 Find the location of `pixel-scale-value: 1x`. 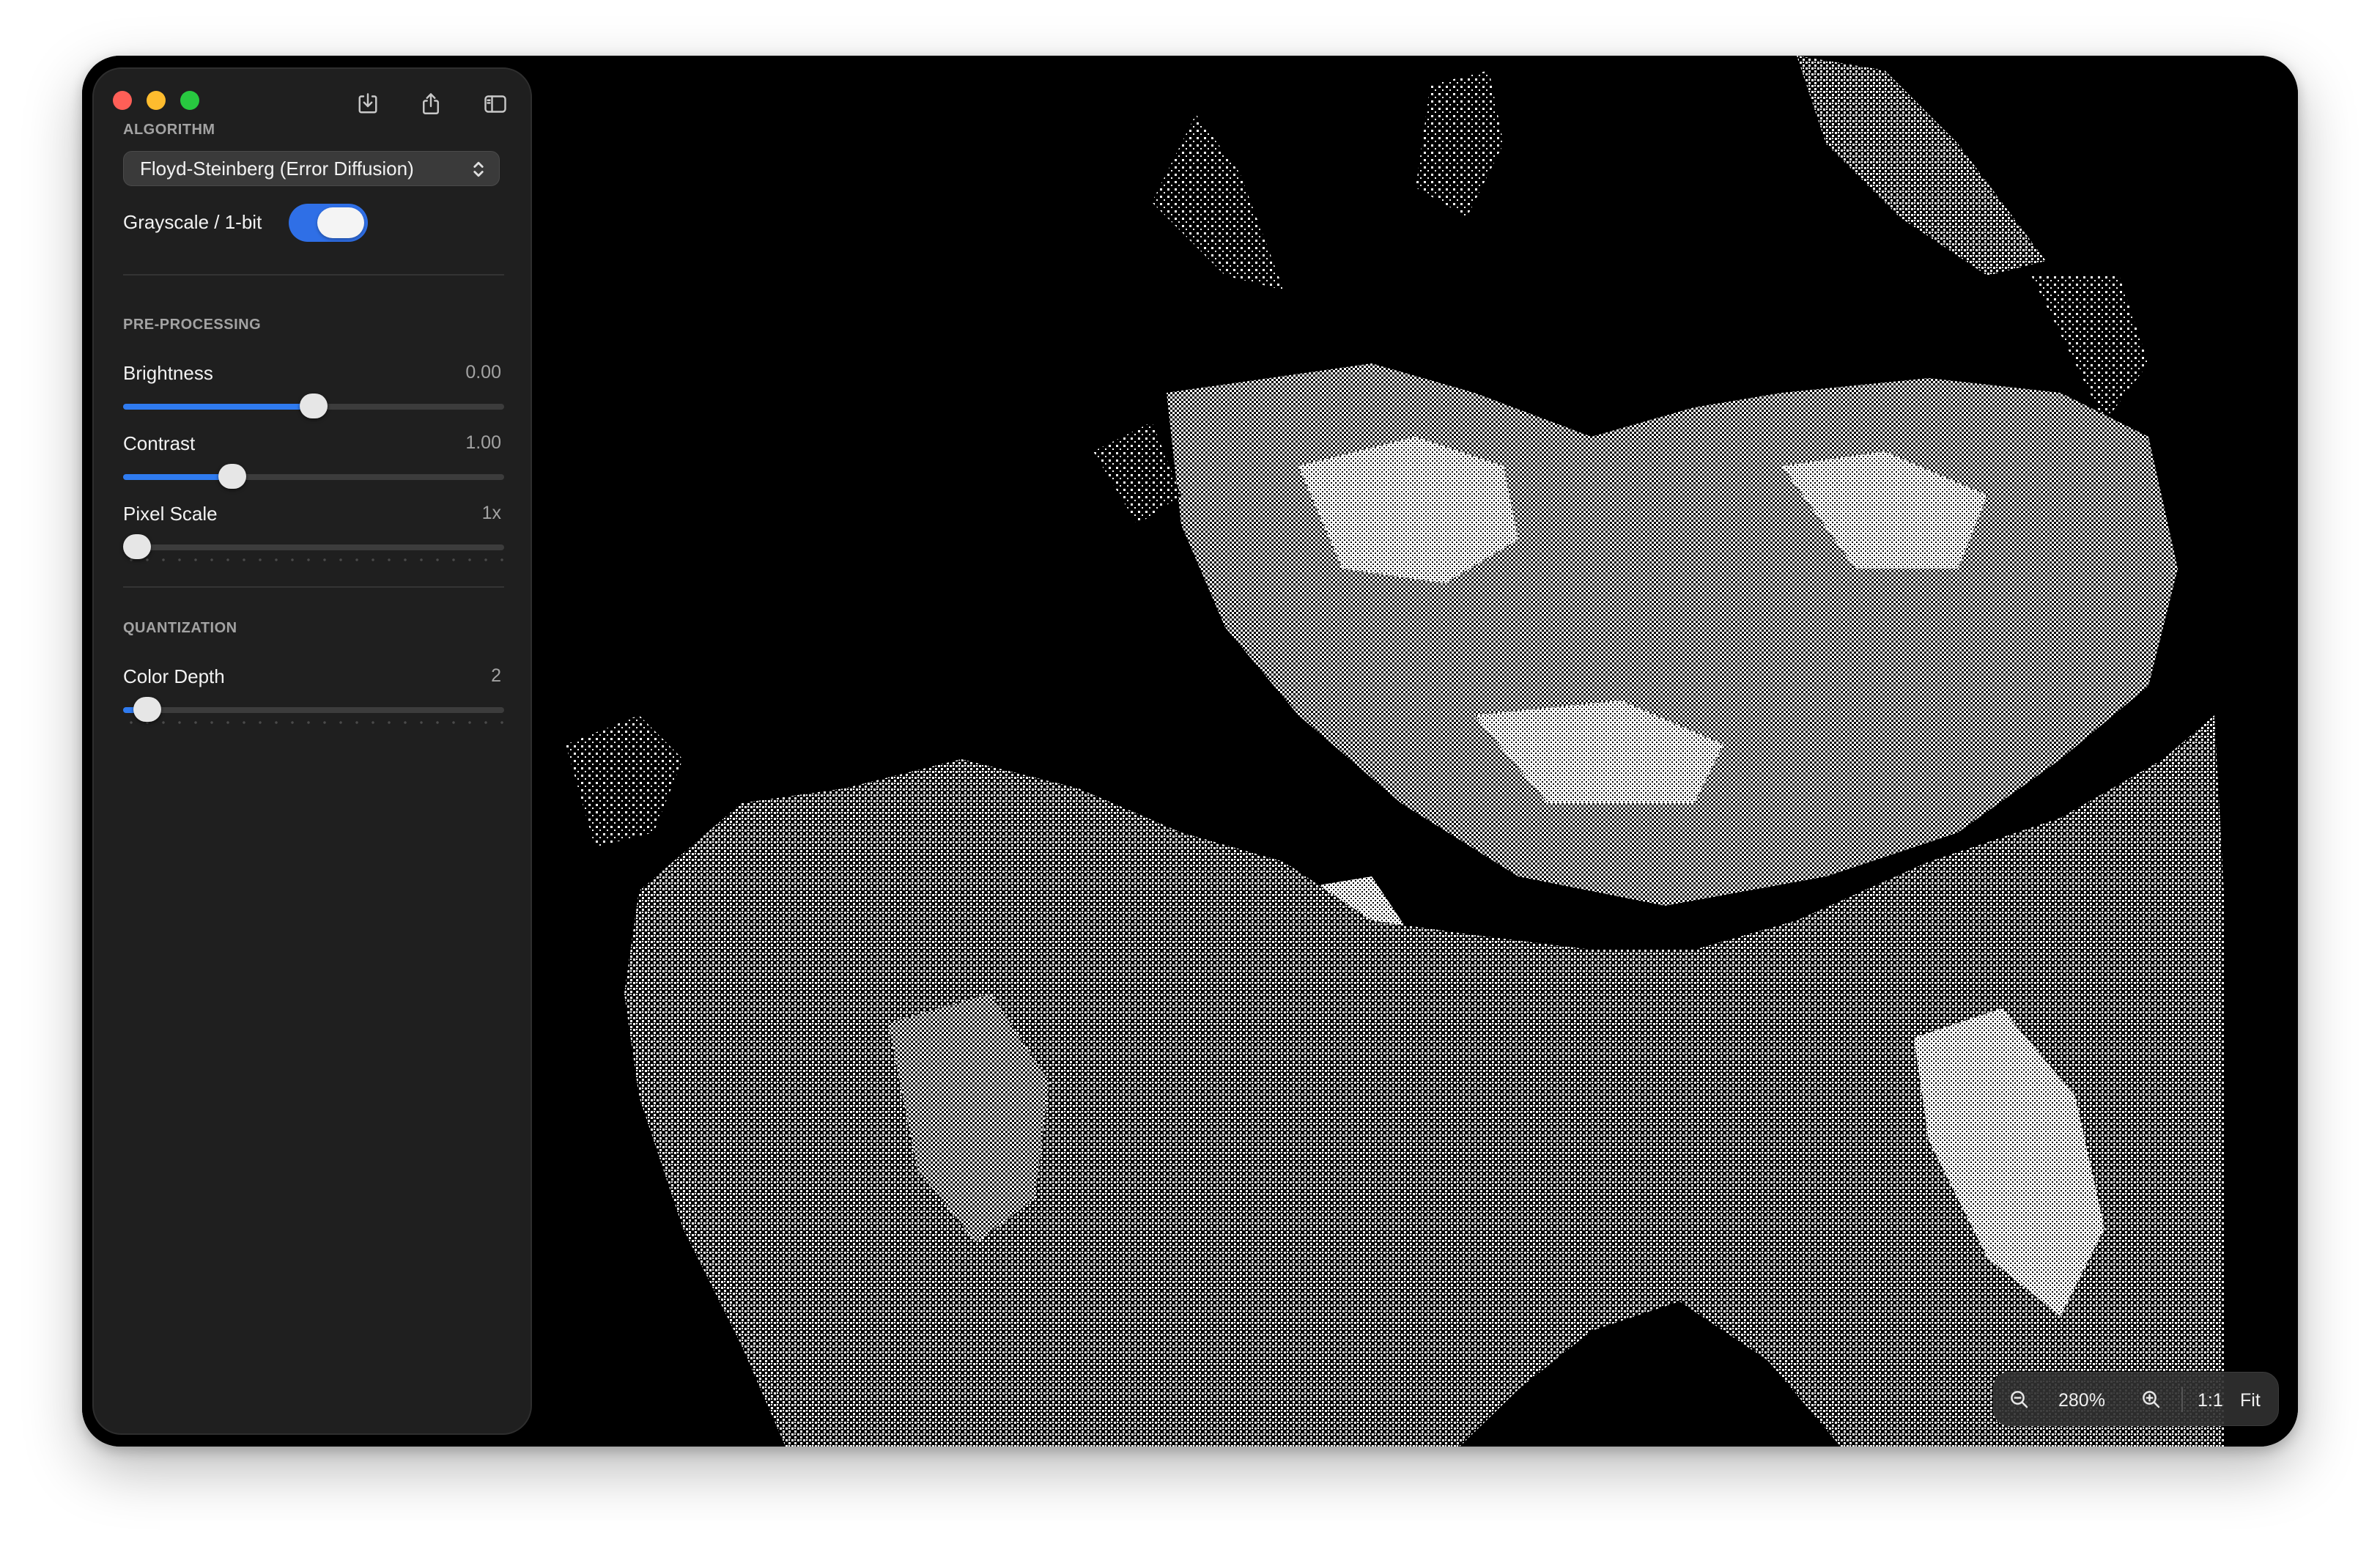

pixel-scale-value: 1x is located at coordinates (491, 513).